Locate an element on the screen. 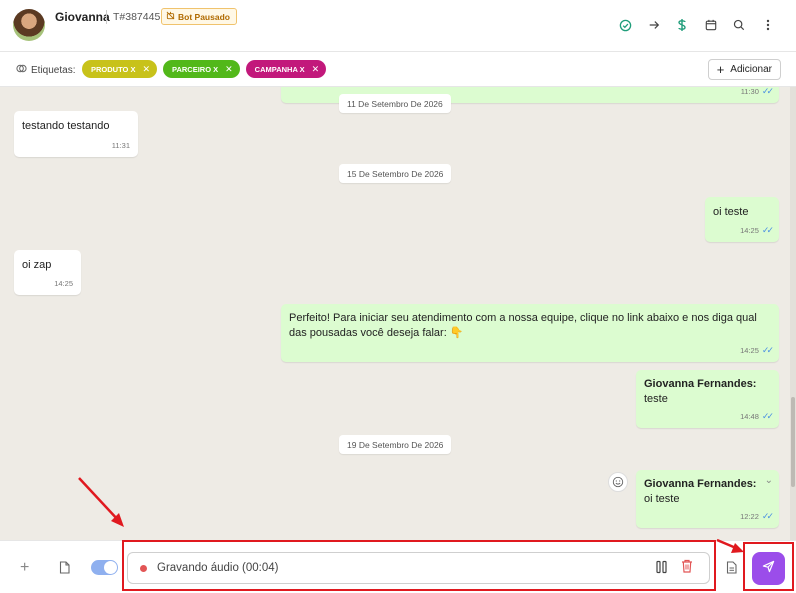 The width and height of the screenshot is (796, 593). tag-produto: PRODUTO X ✕ is located at coordinates (119, 69).